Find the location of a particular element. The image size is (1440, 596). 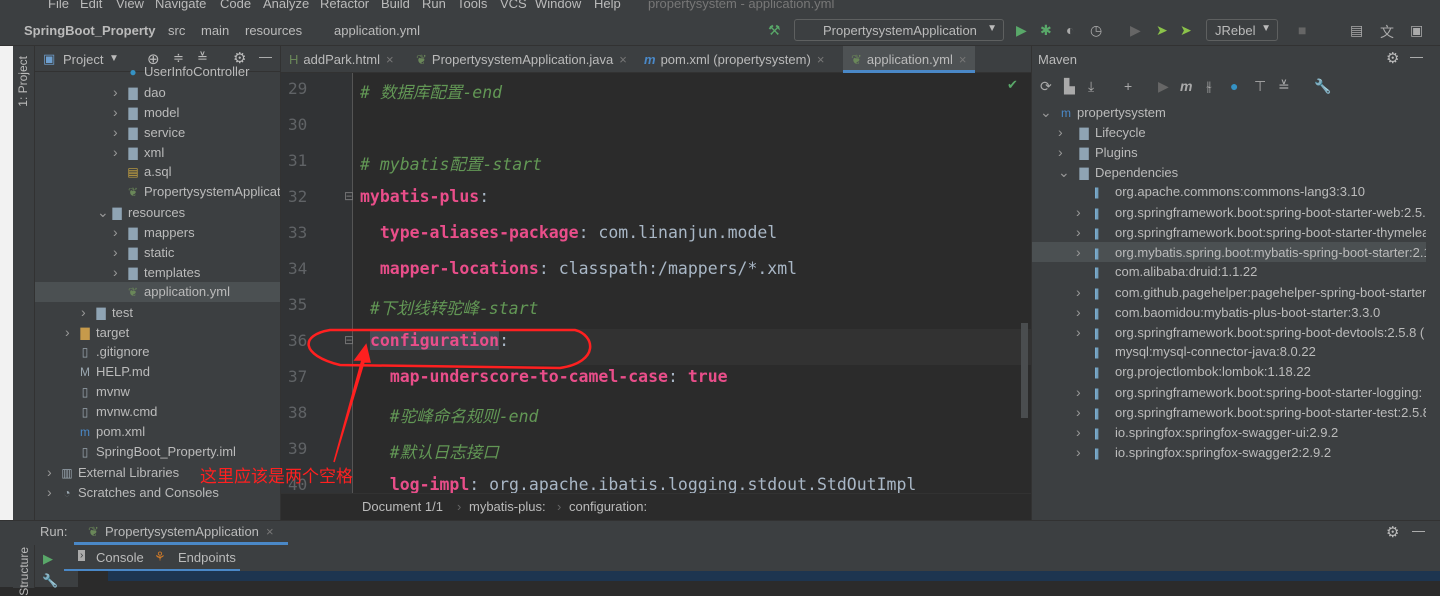

run-disabled-icon: ▶ is located at coordinates (1135, 30).